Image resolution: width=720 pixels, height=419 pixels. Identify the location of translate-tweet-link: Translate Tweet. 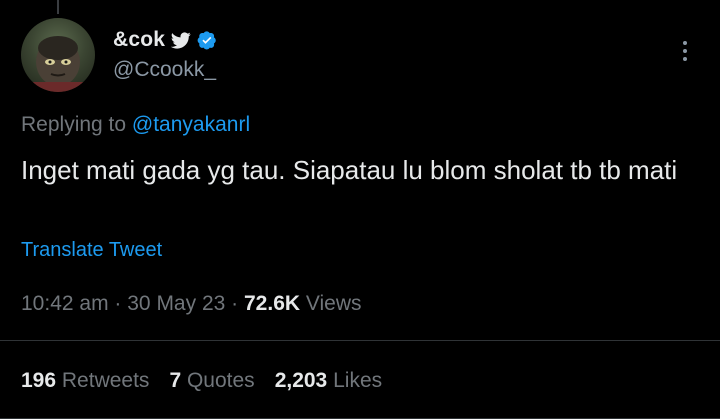
(91, 250).